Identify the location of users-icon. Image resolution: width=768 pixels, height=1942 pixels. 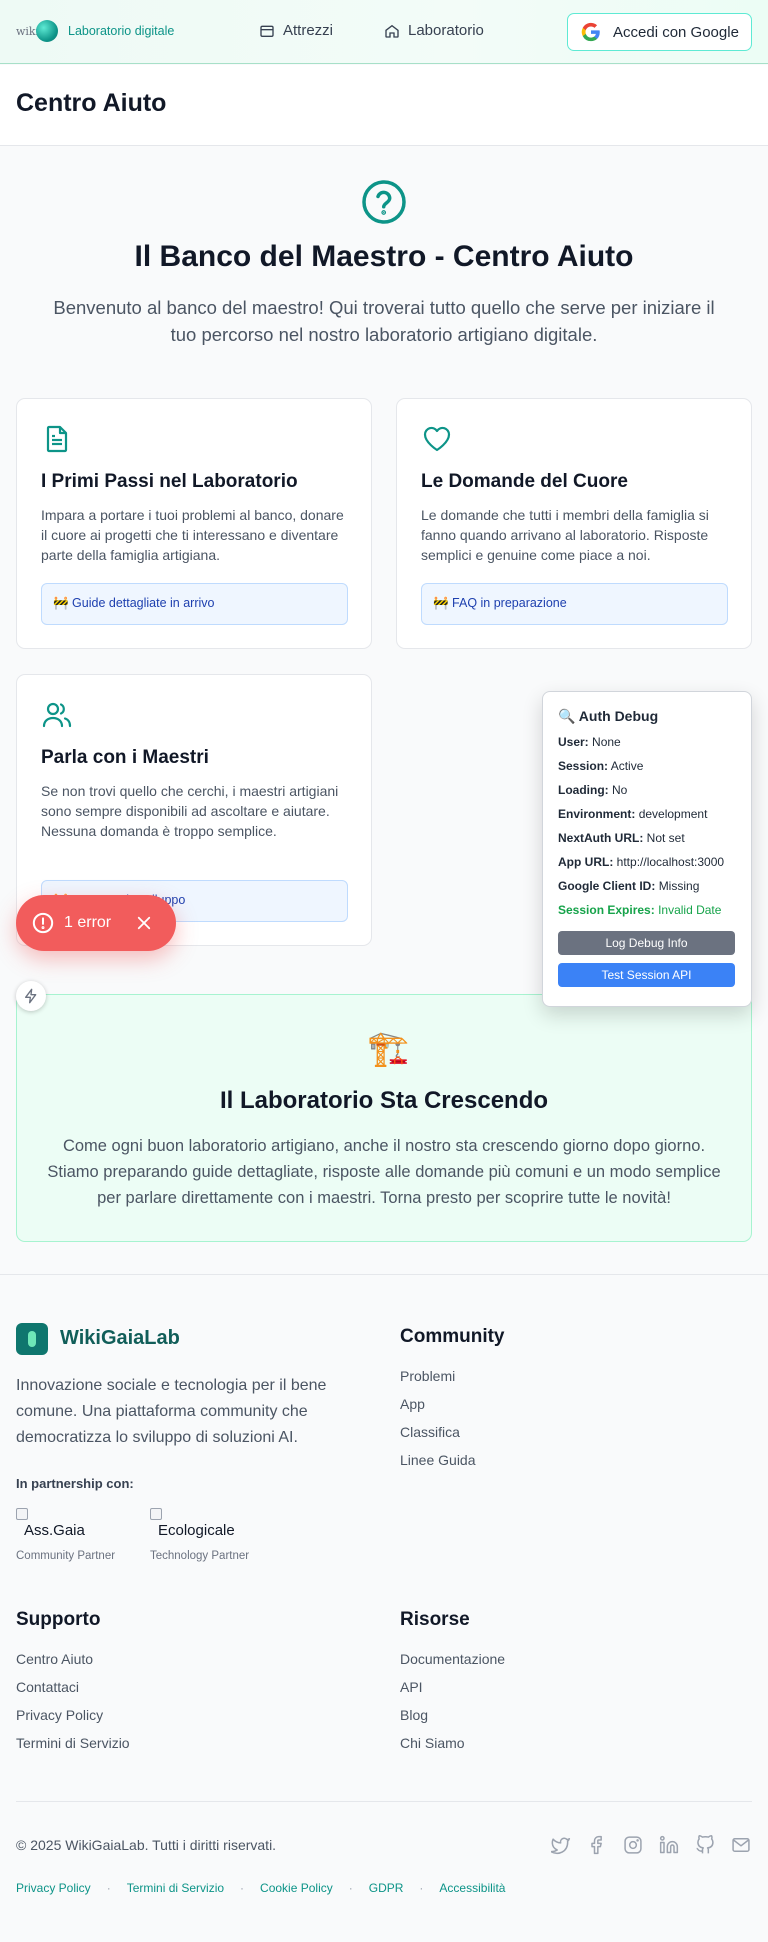
(57, 715).